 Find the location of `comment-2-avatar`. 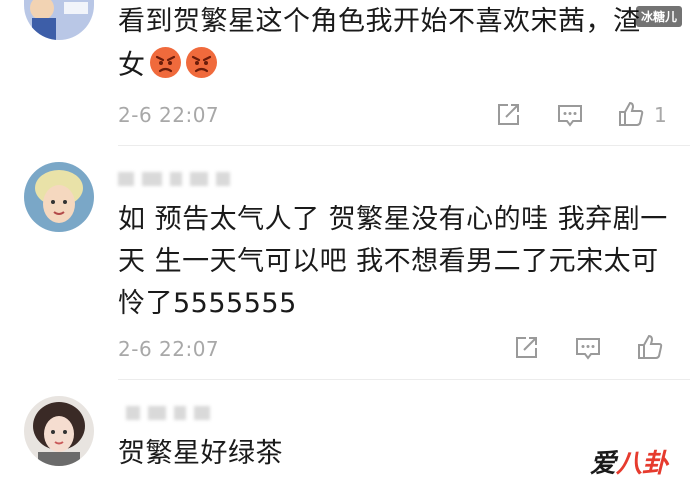

comment-2-avatar is located at coordinates (59, 197).